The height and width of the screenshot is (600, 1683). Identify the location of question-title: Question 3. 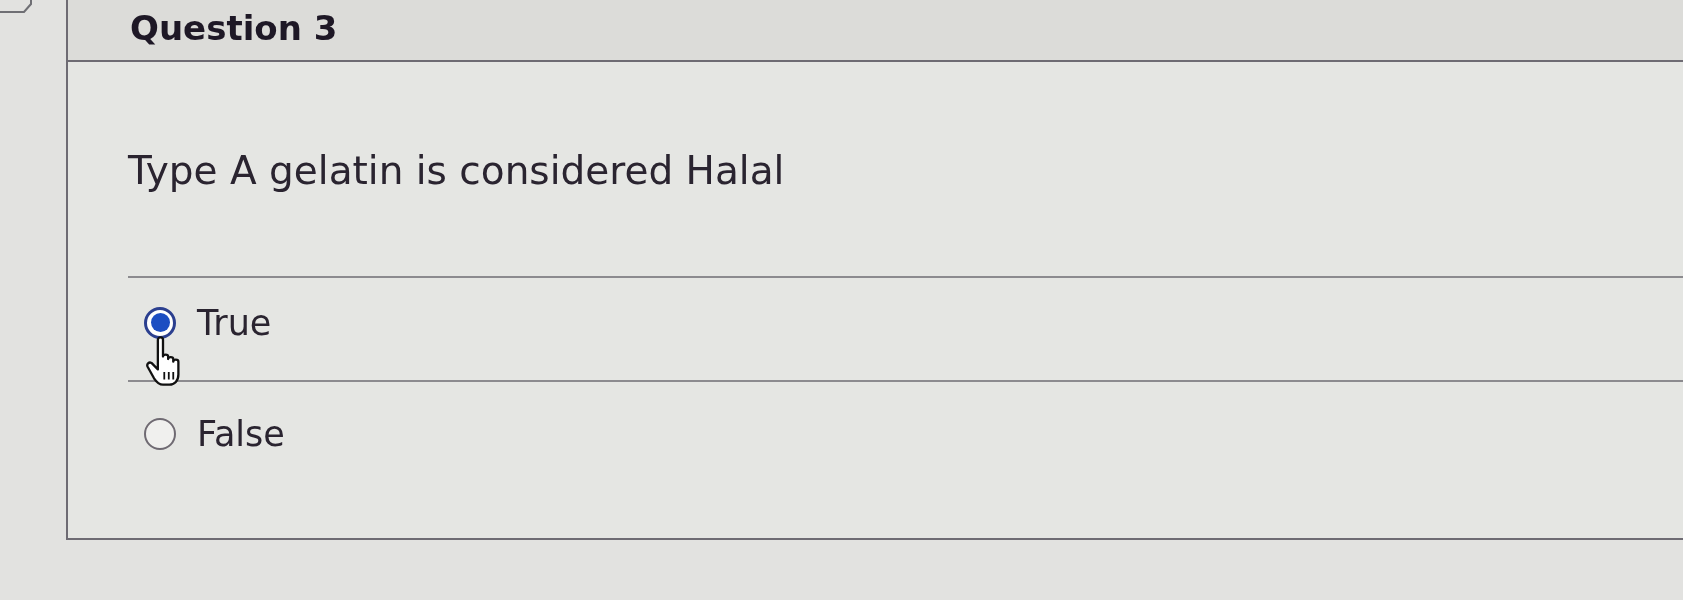
(234, 28).